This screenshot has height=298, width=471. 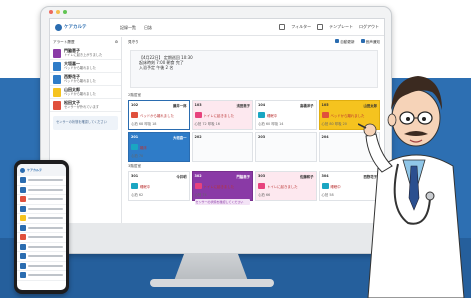 What do you see at coordinates (41, 170) in the screenshot?
I see `phone-header: ケアカルテ` at bounding box center [41, 170].